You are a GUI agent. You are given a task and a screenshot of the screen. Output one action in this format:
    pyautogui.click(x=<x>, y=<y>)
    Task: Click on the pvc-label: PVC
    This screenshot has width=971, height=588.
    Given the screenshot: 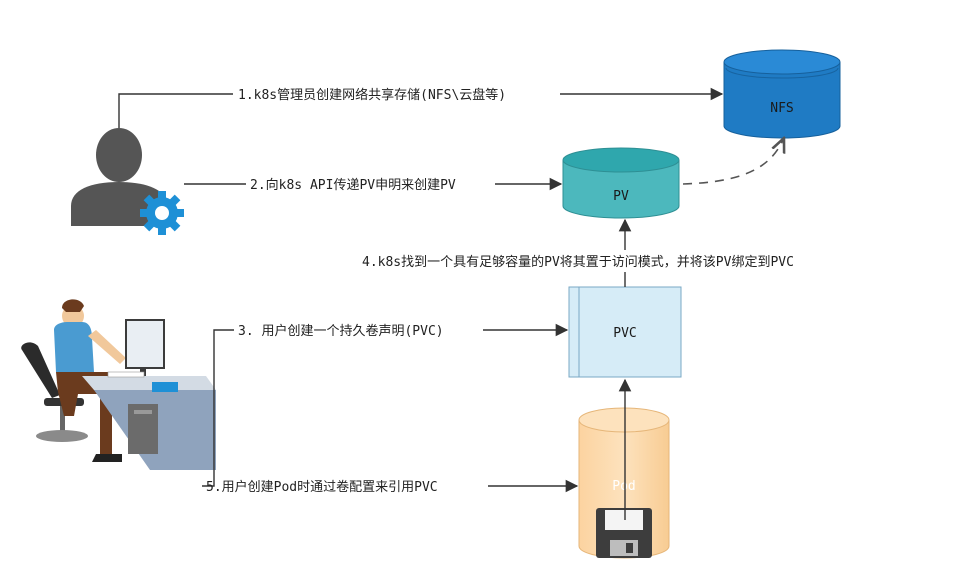 What is the action you would take?
    pyautogui.click(x=624, y=333)
    